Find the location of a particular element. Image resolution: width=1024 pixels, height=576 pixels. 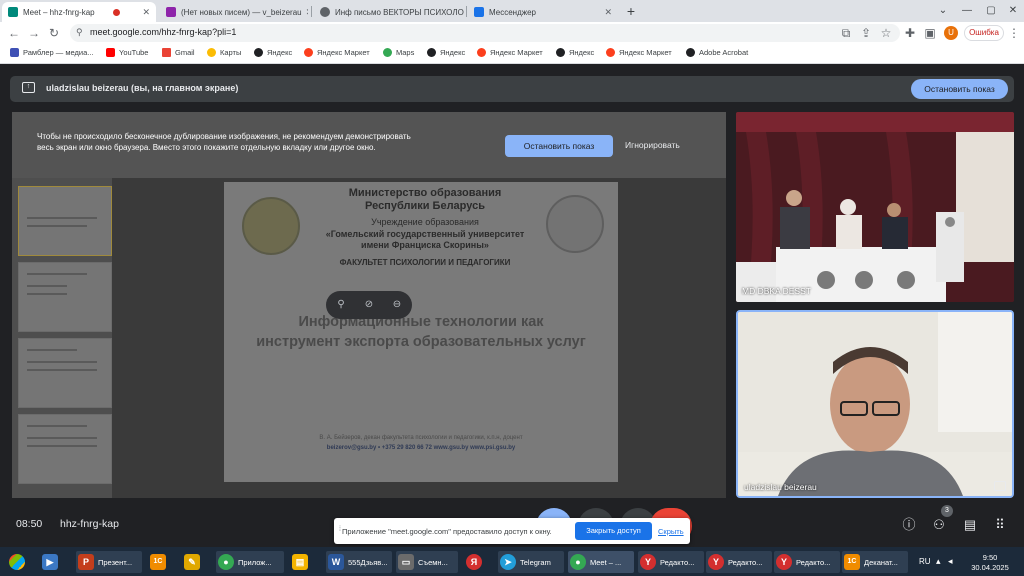

taskbar-1c: 1С is located at coordinates (162, 562).